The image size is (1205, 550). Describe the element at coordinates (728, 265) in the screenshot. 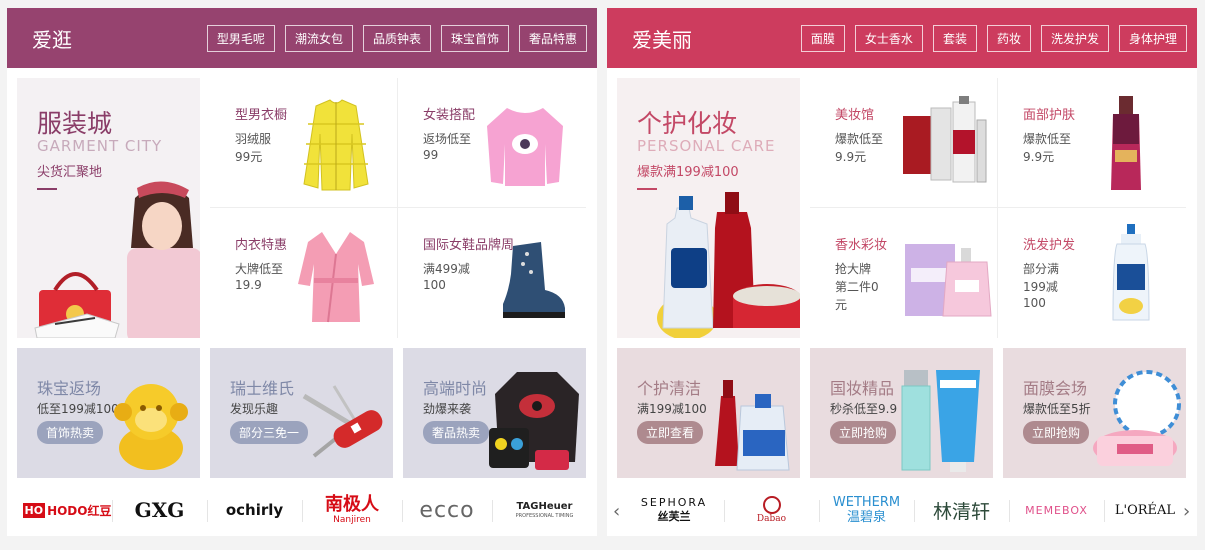

I see `shampoo-products-icon` at that location.